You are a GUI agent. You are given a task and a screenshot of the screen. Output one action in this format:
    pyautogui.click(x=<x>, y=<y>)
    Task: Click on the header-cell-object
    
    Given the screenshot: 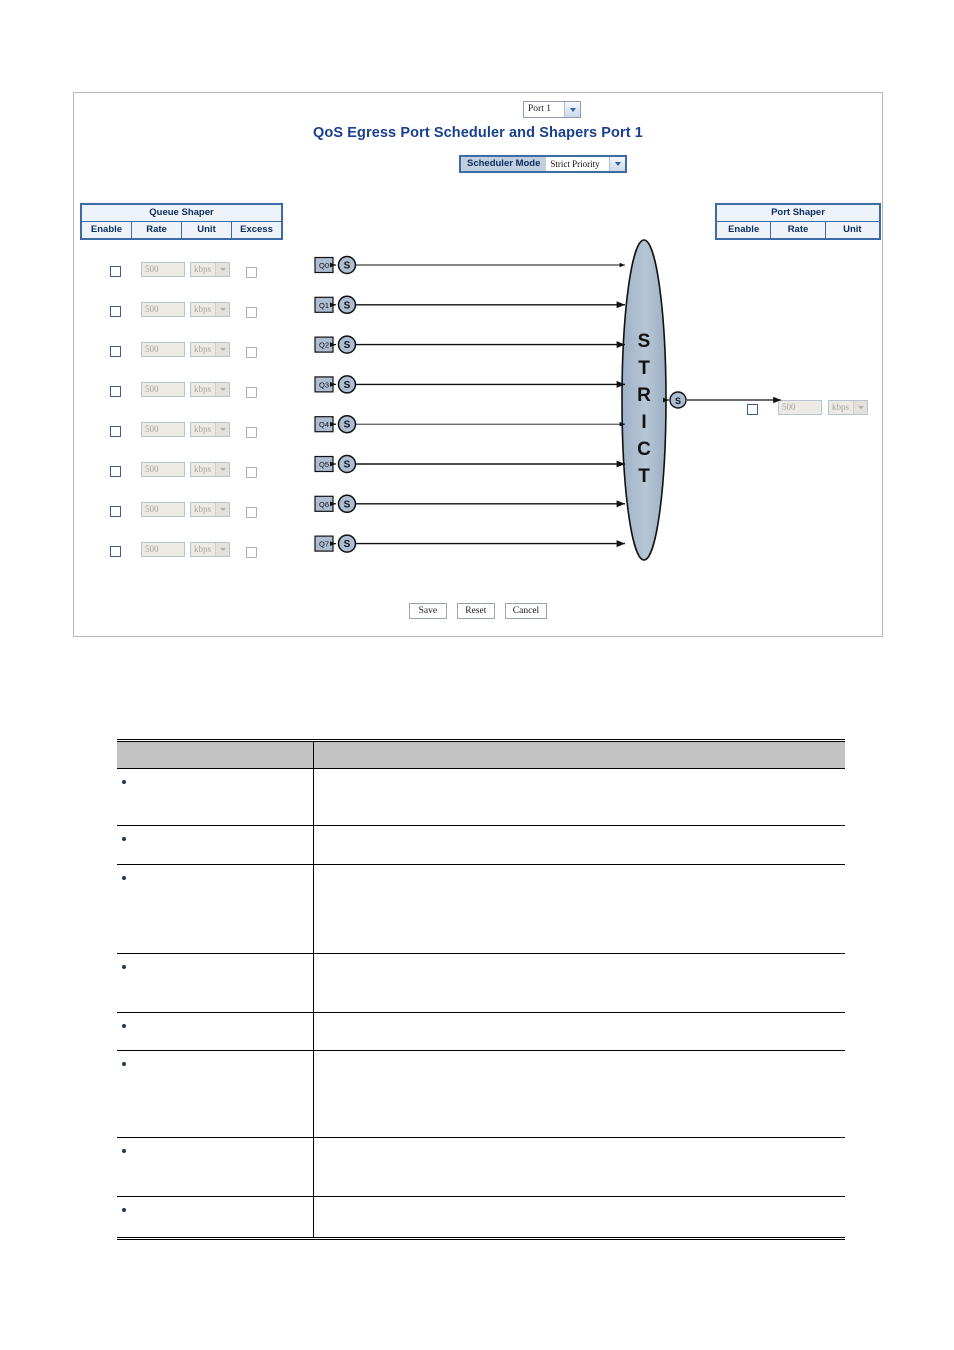 What is the action you would take?
    pyautogui.click(x=215, y=754)
    